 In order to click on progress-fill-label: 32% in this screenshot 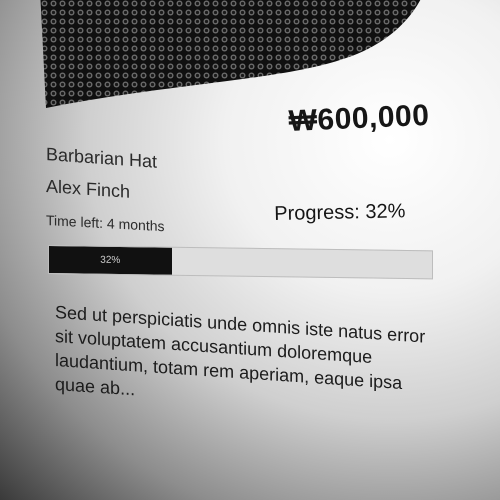, I will do `click(110, 260)`.